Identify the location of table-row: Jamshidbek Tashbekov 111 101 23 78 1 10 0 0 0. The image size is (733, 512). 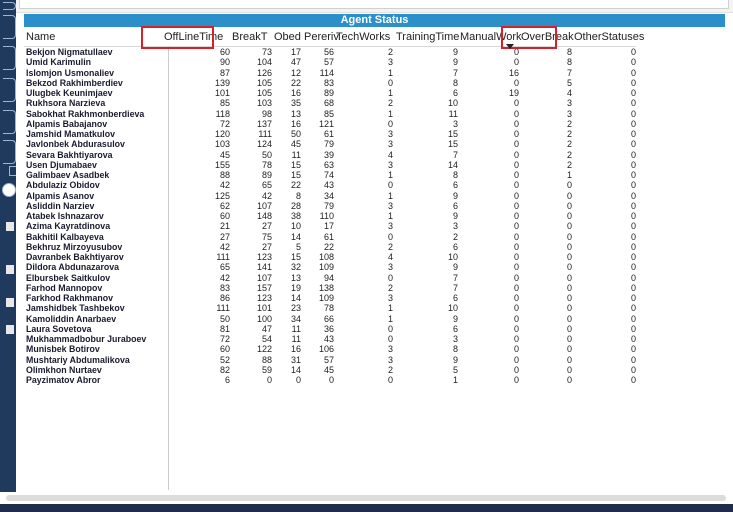
(330, 308).